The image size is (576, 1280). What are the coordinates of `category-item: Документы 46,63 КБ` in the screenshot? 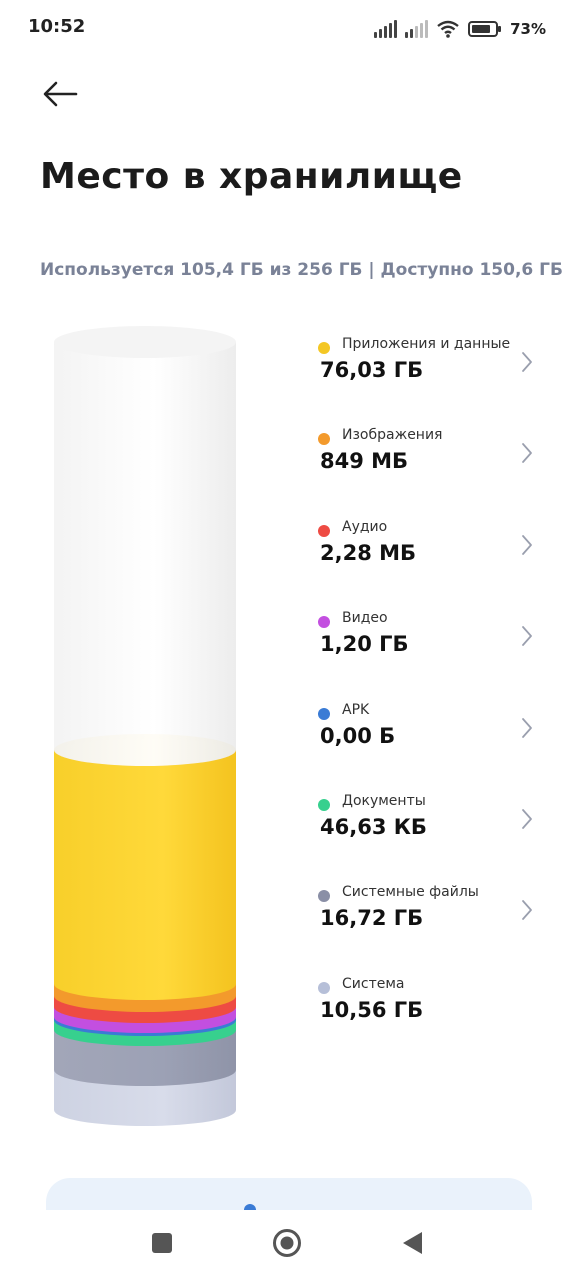 It's located at (426, 838).